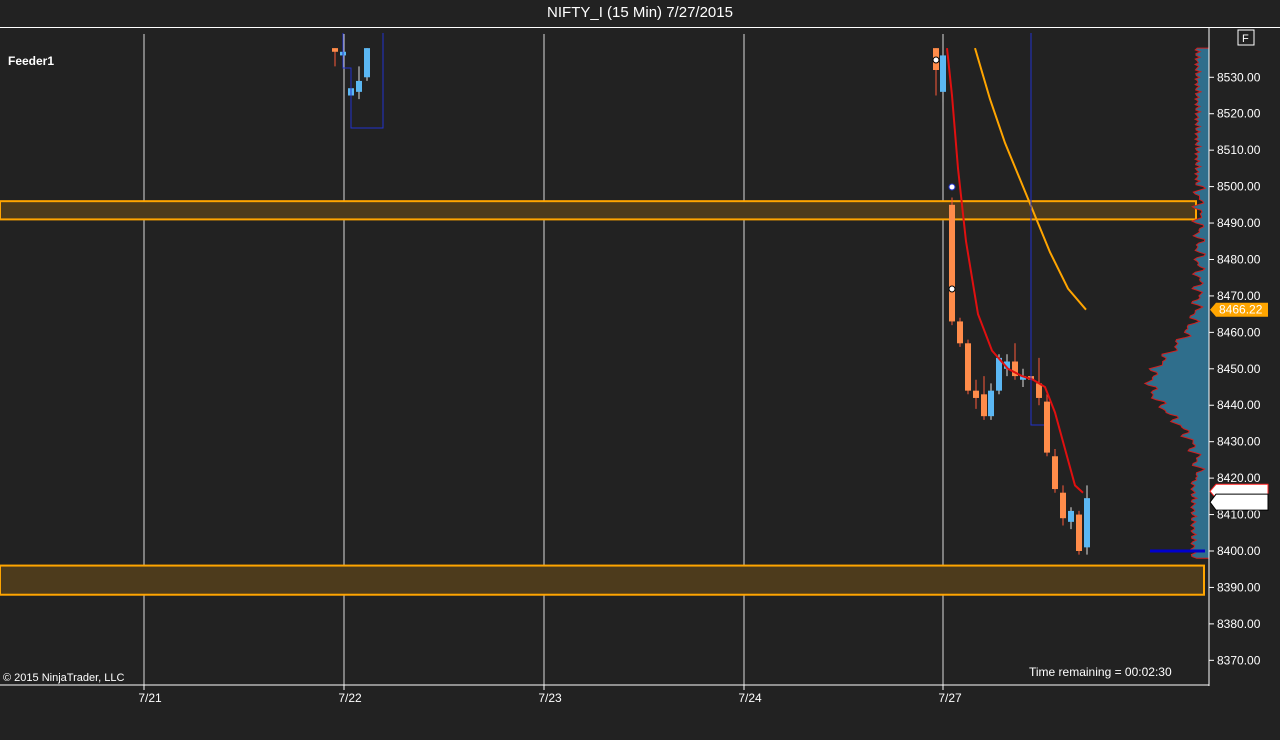 The height and width of the screenshot is (740, 1280). Describe the element at coordinates (1239, 296) in the screenshot. I see `price-tick-label: 8470.00` at that location.